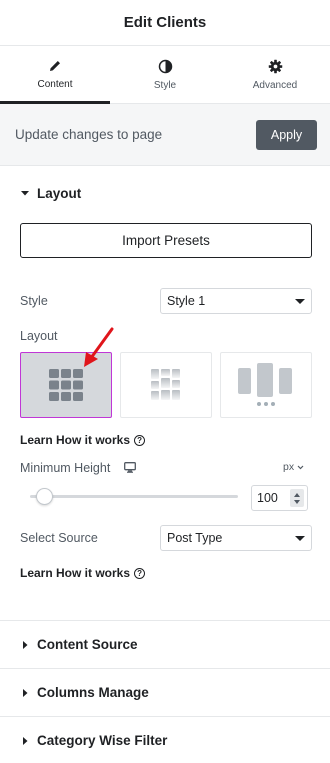  What do you see at coordinates (25, 193) in the screenshot?
I see `caret-down-icon` at bounding box center [25, 193].